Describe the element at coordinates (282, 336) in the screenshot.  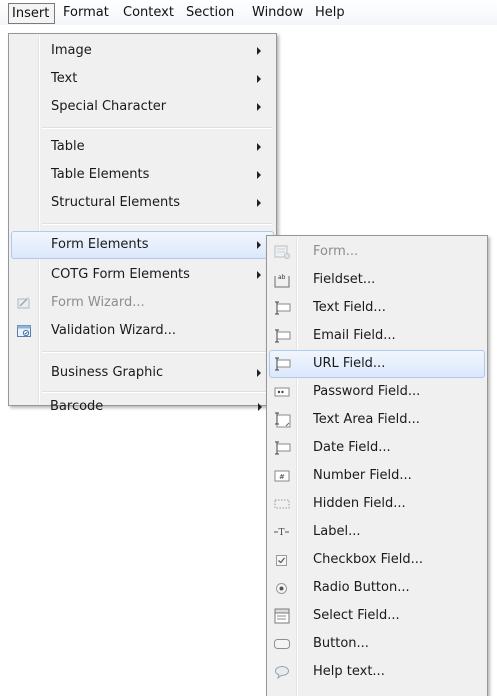
I see `email-field-icon` at that location.